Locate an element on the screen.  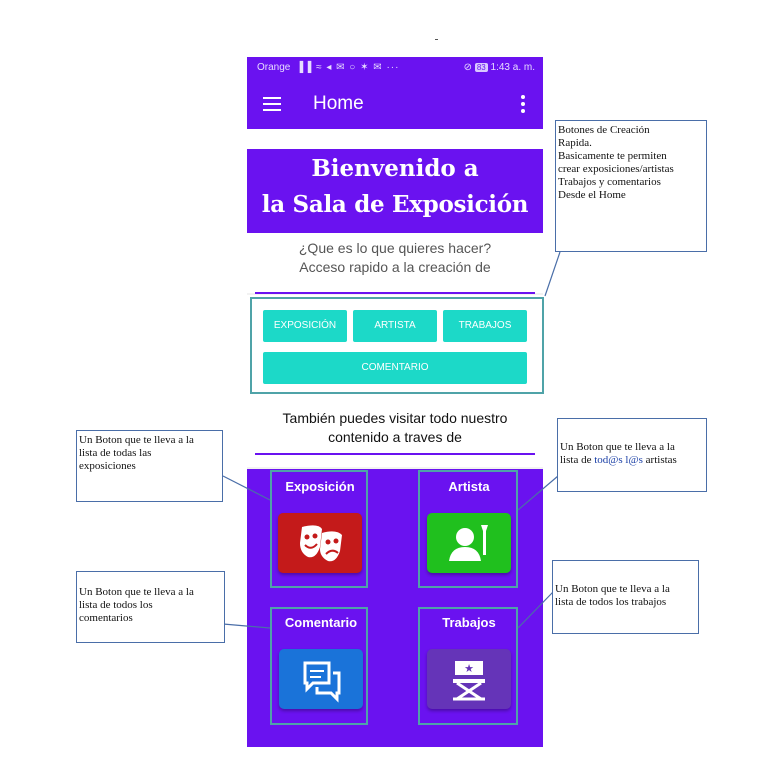
note-line: crear exposiciones/artistas is located at coordinates (616, 169).